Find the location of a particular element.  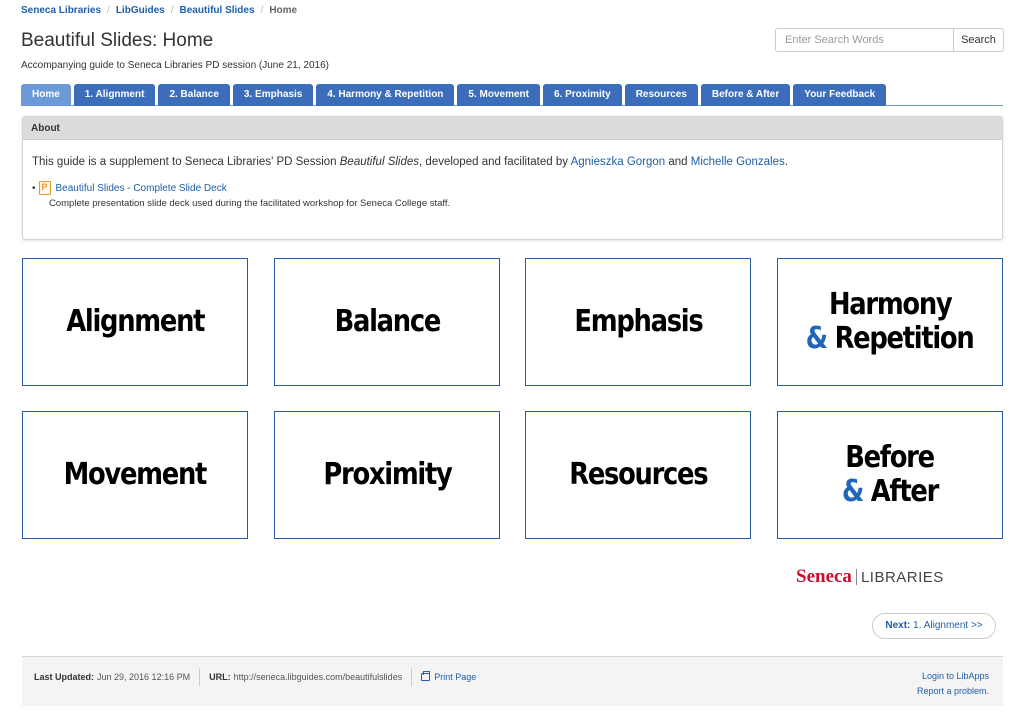

tile-alignment: Alignment is located at coordinates (135, 322).